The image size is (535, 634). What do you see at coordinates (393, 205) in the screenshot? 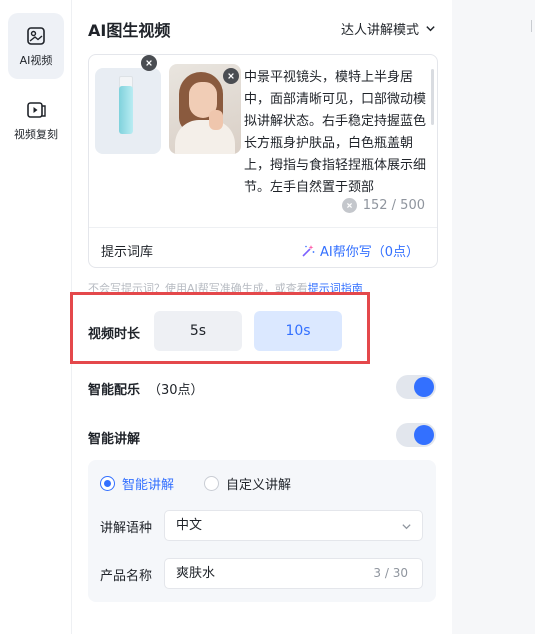
I see `char-count: 152 / 500` at bounding box center [393, 205].